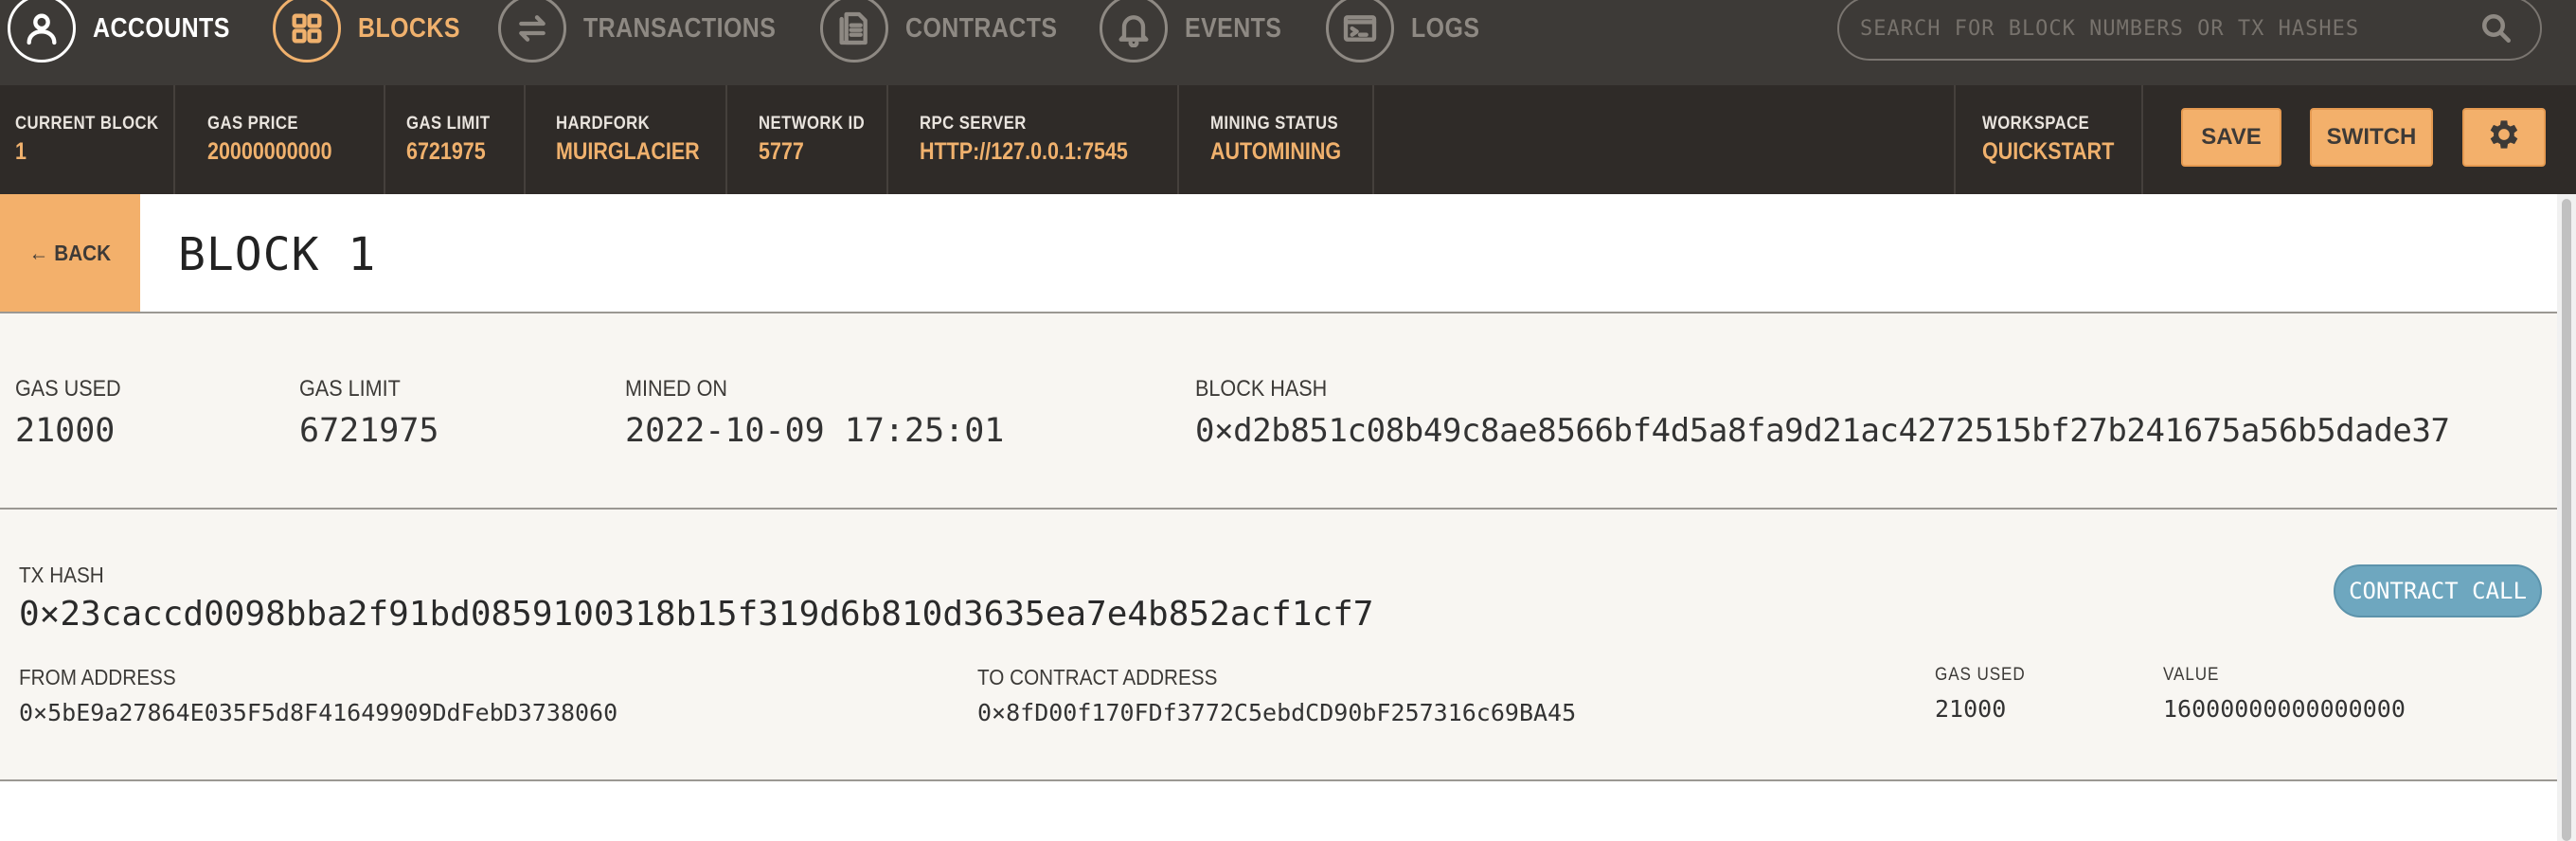  Describe the element at coordinates (269, 151) in the screenshot. I see `stat-value: 20000000000` at that location.